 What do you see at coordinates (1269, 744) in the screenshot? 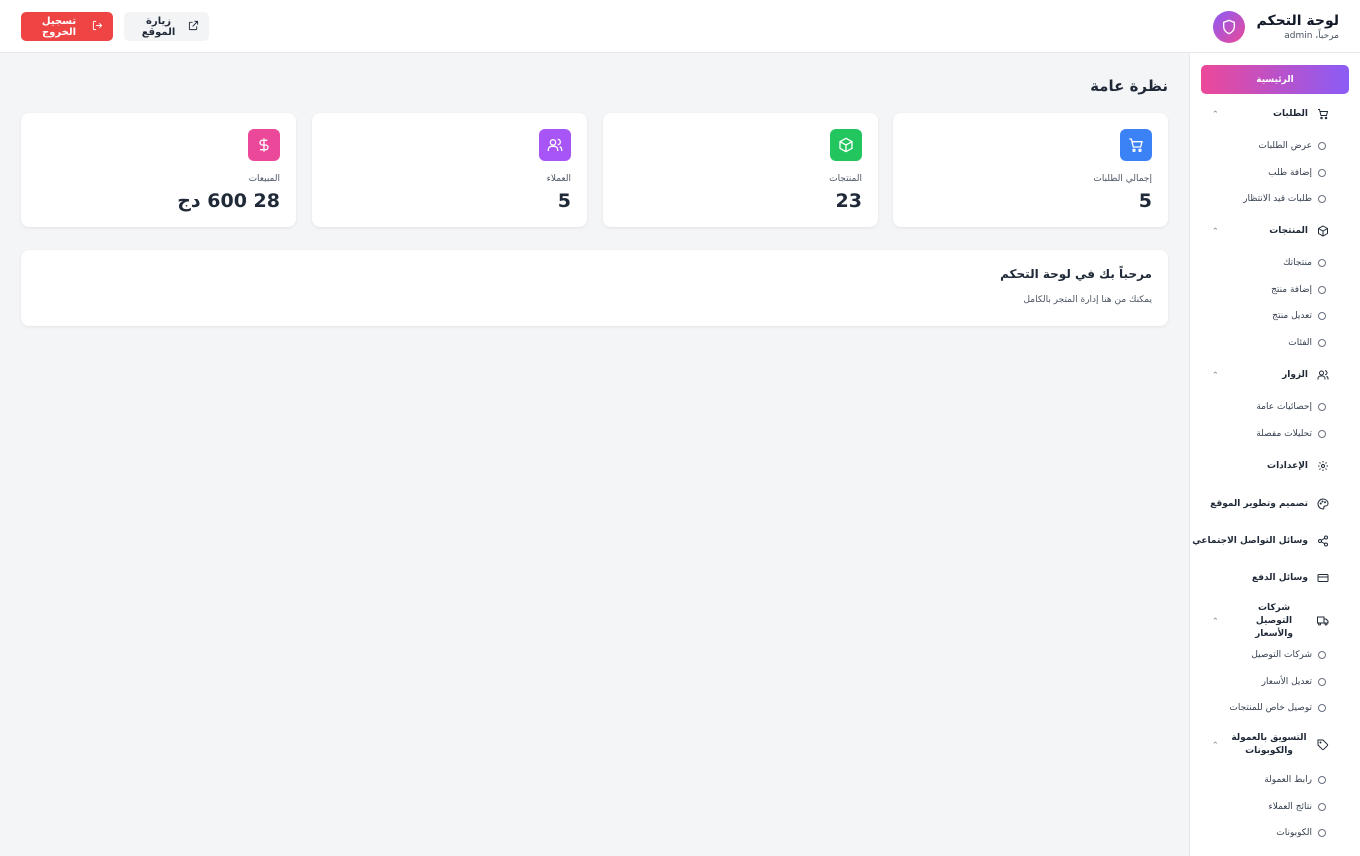
I see `sidebar-section-affiliate-label: التسويق بالعمولة والكوبونات` at bounding box center [1269, 744].